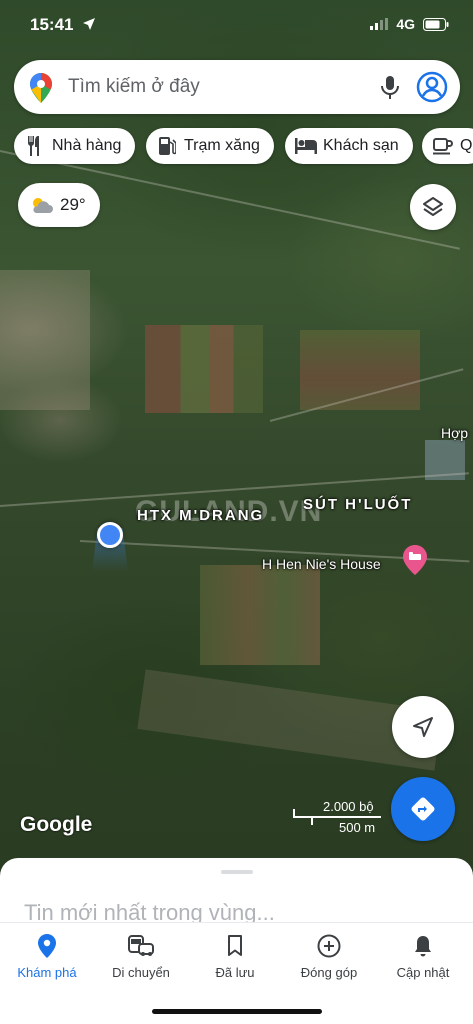 This screenshot has height=1024, width=473. Describe the element at coordinates (141, 972) in the screenshot. I see `nav-label: Di chuyển` at that location.